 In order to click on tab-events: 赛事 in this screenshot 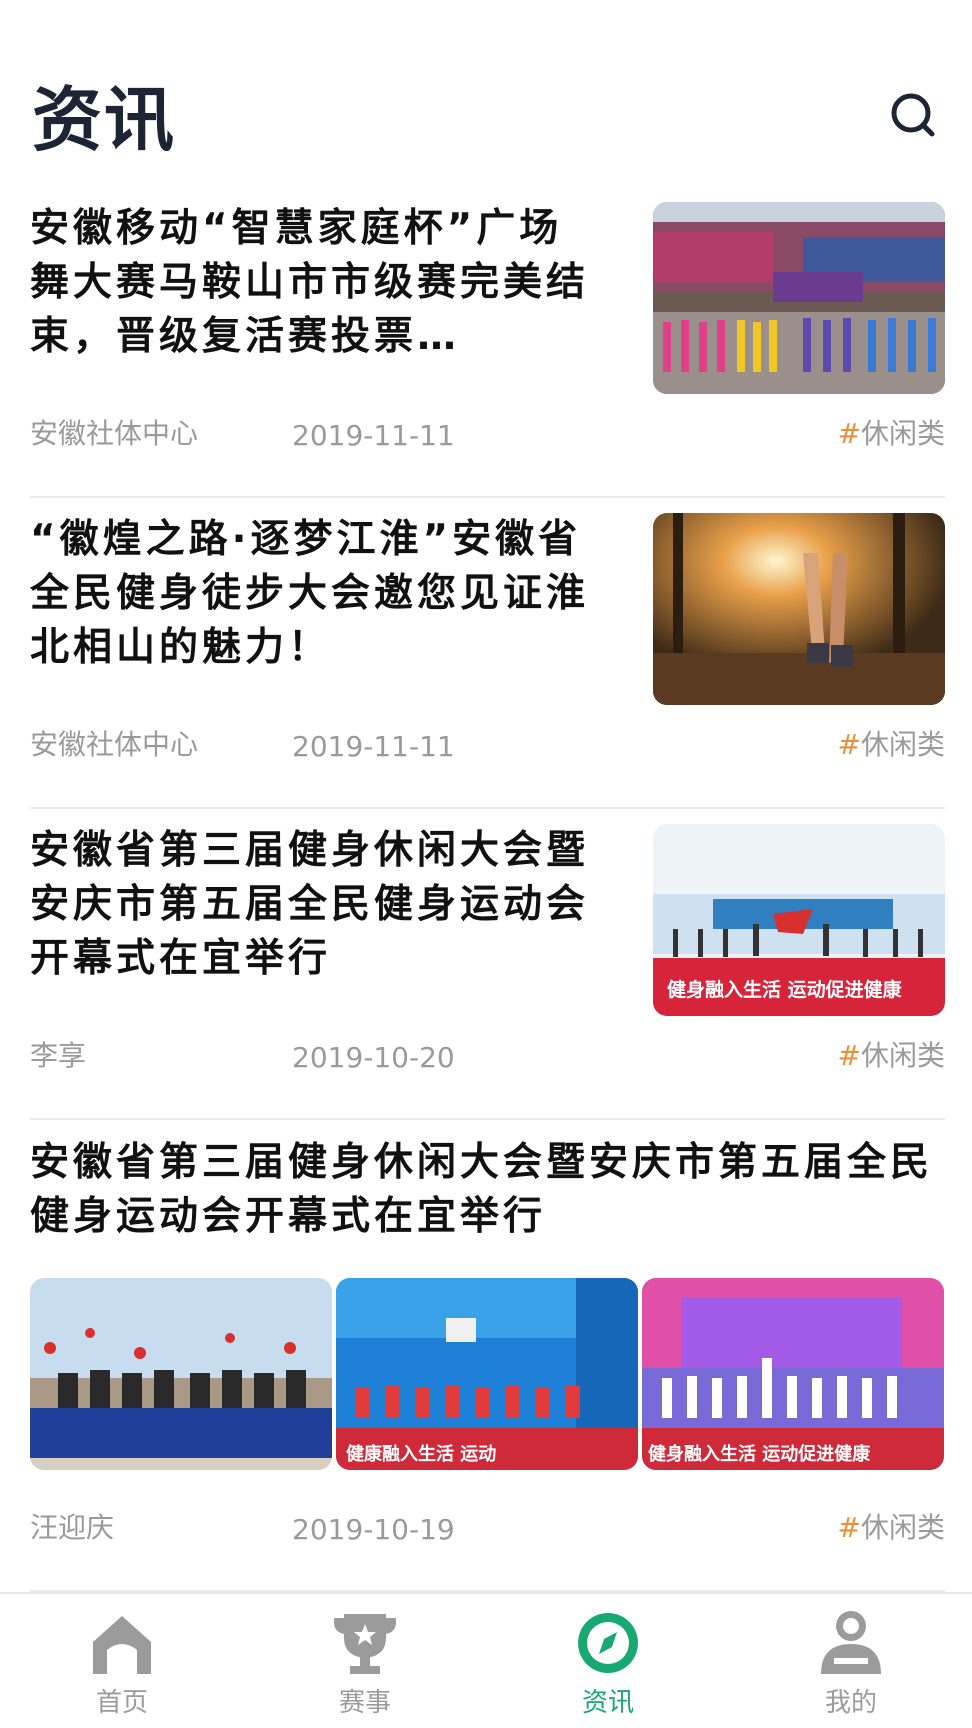, I will do `click(365, 1668)`.